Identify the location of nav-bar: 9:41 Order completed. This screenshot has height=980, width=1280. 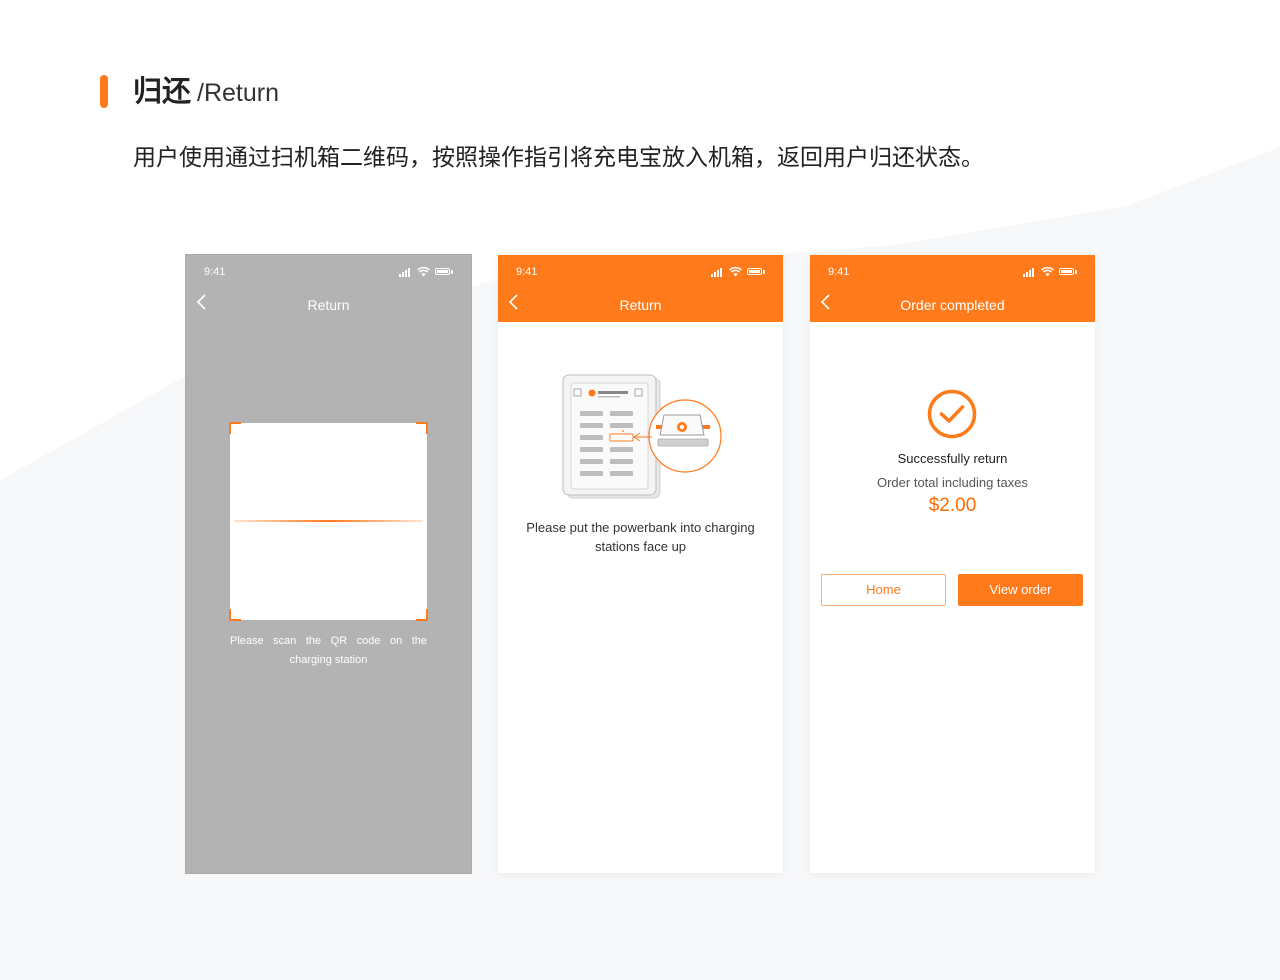
(952, 288).